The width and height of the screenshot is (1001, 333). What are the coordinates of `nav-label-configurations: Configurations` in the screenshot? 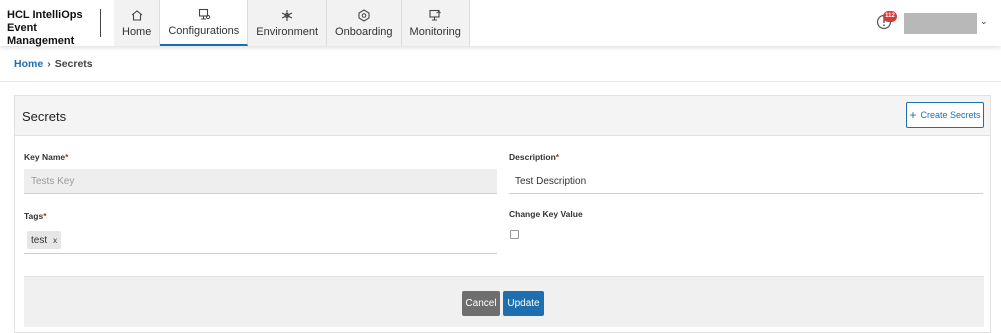 It's located at (204, 30).